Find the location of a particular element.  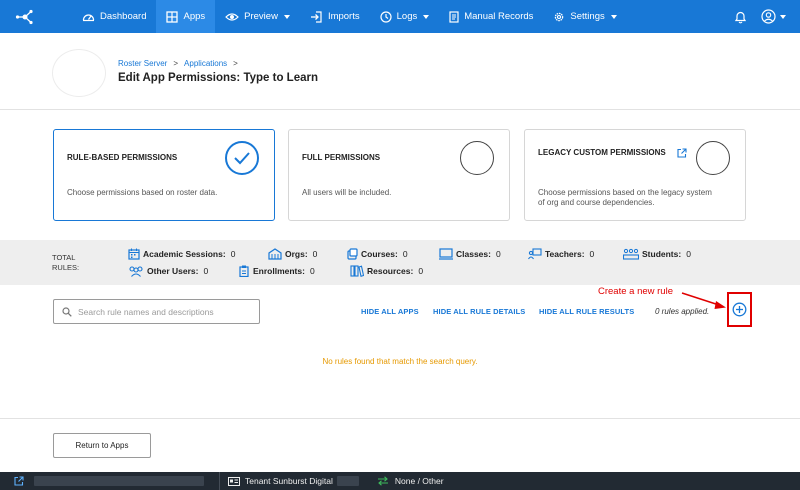

nav-preview: Preview is located at coordinates (257, 16).